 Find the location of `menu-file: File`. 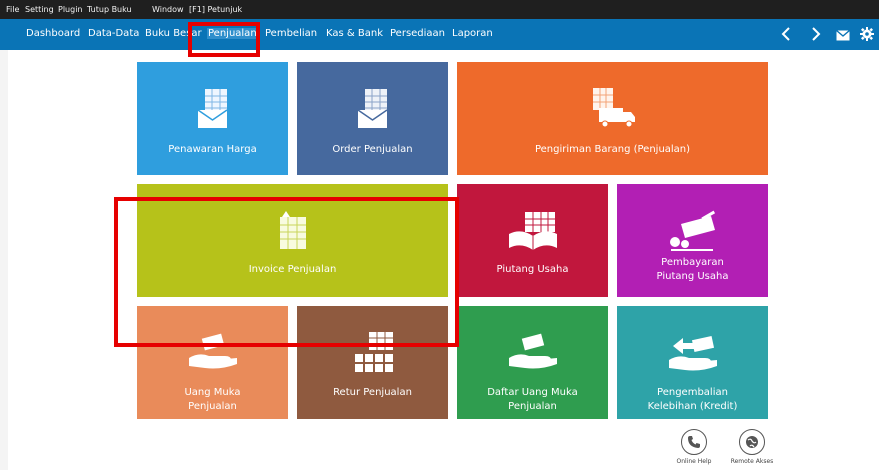

menu-file: File is located at coordinates (12, 9).